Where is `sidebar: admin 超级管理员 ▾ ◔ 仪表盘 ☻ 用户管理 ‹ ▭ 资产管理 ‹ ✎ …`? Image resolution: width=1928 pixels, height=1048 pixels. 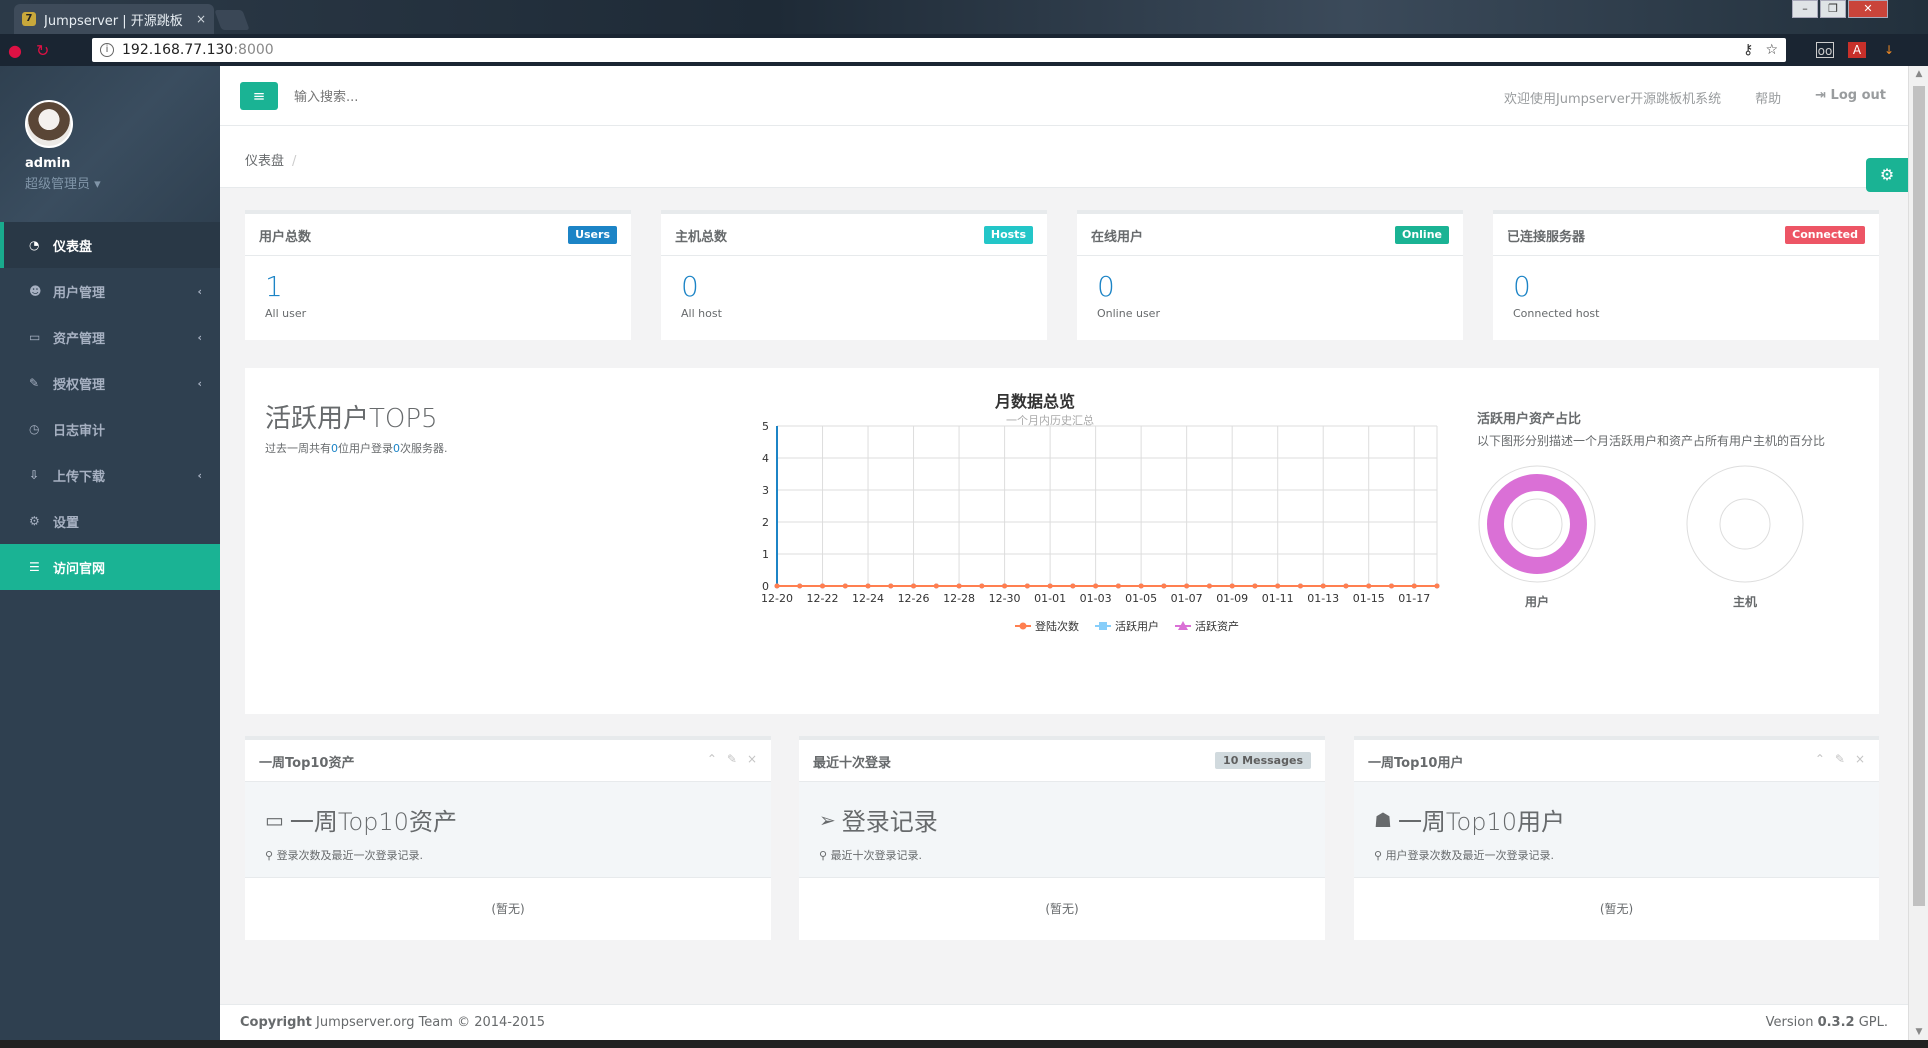
sidebar: admin 超级管理员 ▾ ◔ 仪表盘 ☻ 用户管理 ‹ ▭ 资产管理 ‹ ✎ … is located at coordinates (110, 553).